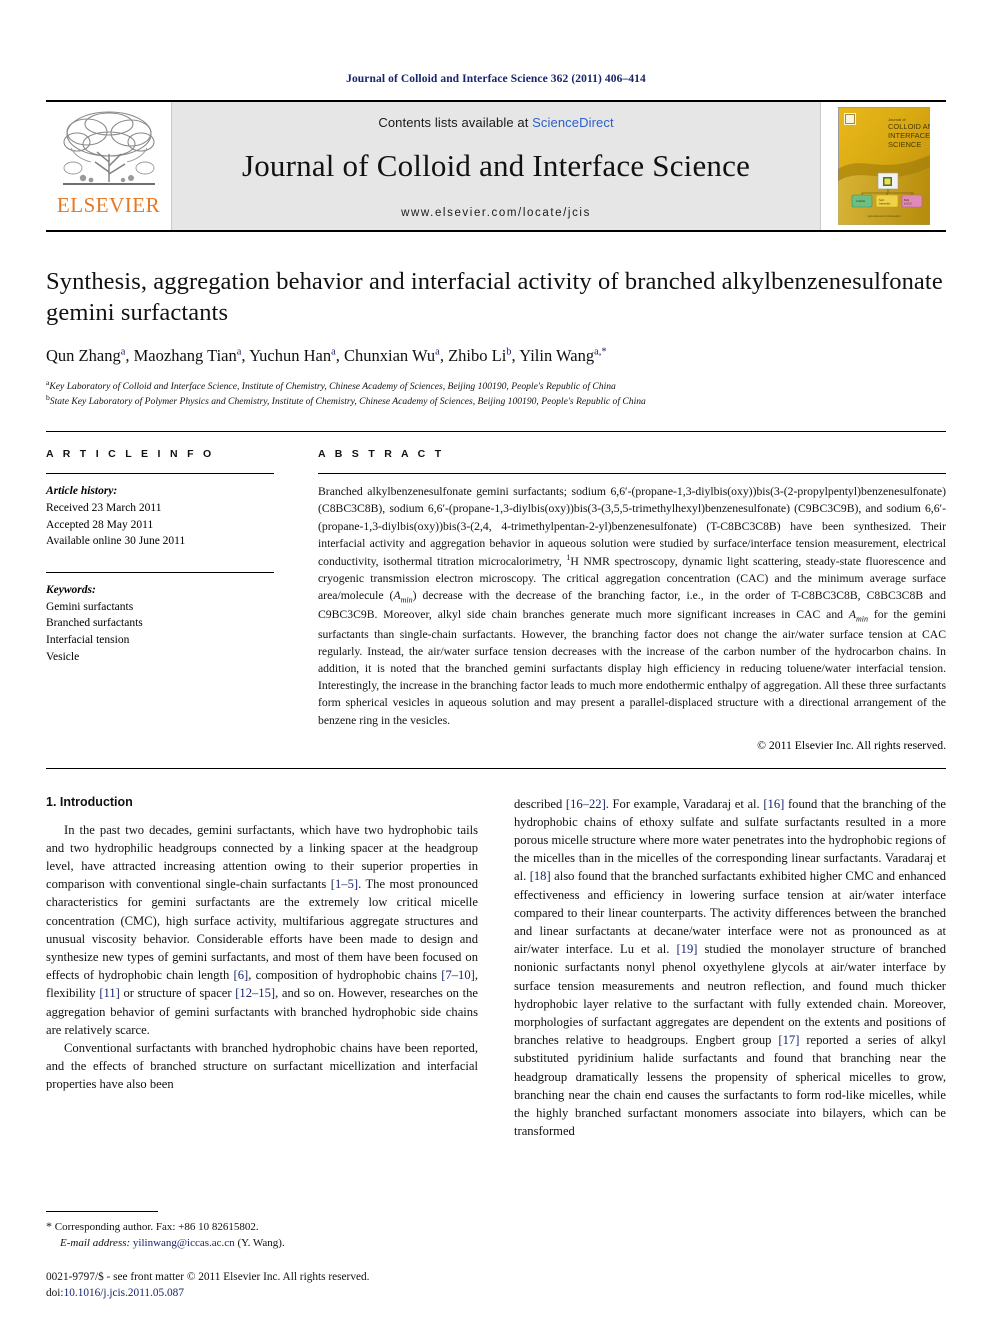 Image resolution: width=992 pixels, height=1323 pixels. I want to click on abstract-heading: A B S T R A C T, so click(381, 454).